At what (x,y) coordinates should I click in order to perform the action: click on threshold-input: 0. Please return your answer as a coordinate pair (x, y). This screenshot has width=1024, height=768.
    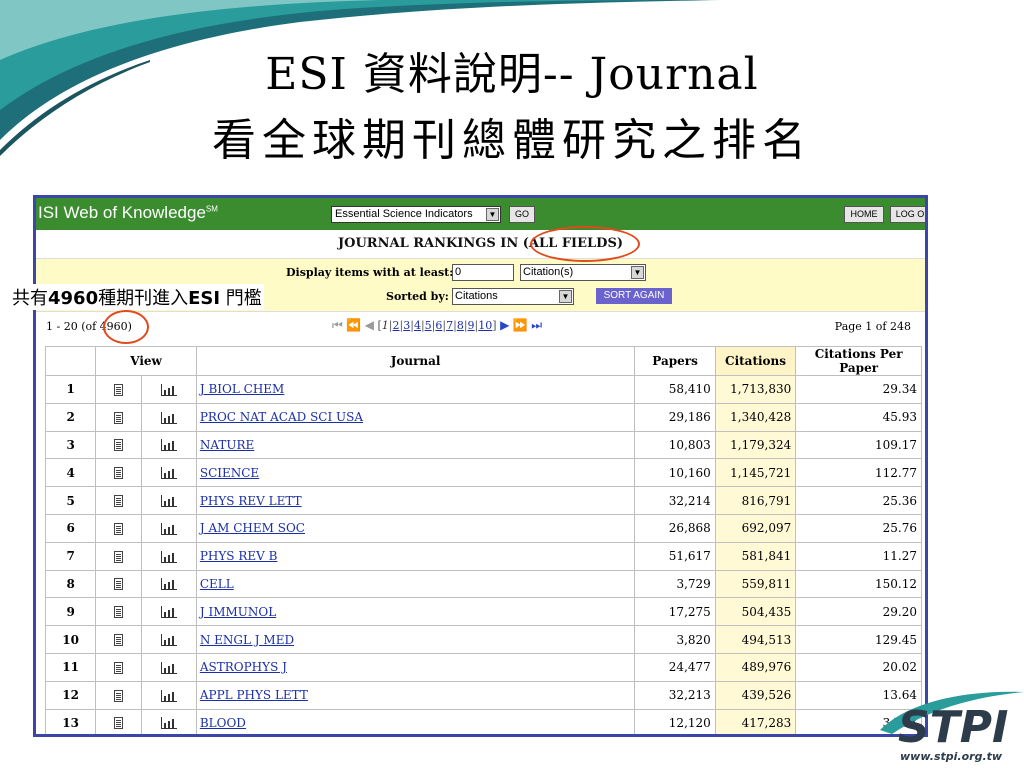
    Looking at the image, I should click on (483, 272).